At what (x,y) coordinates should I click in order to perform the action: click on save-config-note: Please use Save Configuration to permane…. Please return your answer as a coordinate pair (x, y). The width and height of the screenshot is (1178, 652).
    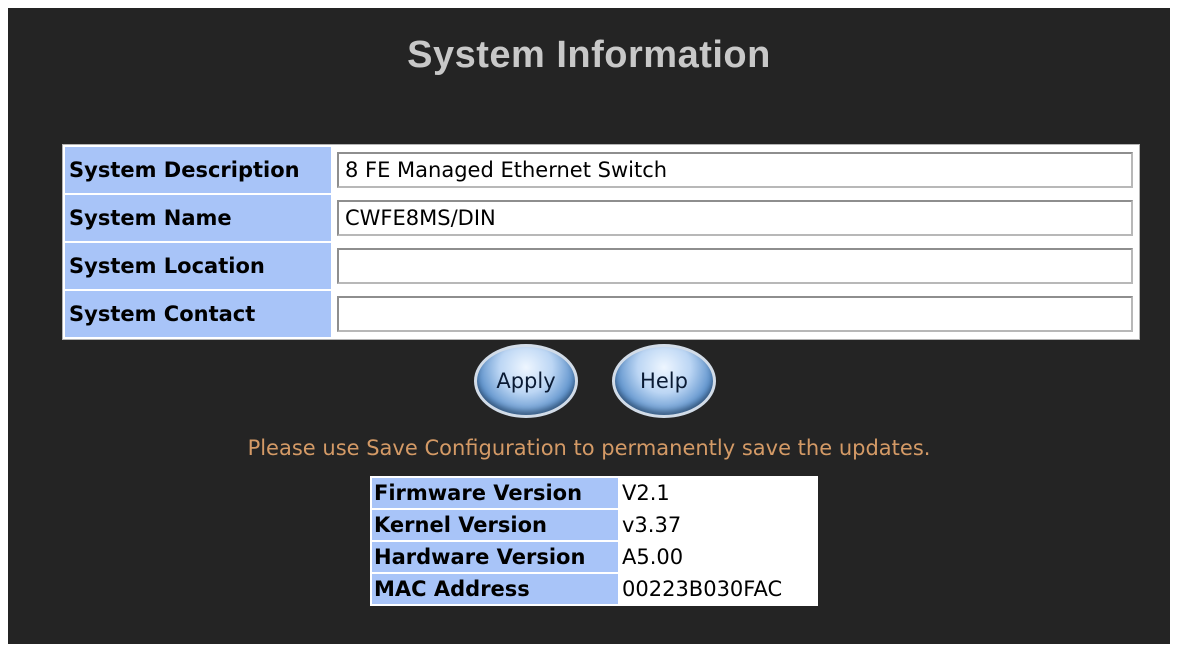
    Looking at the image, I should click on (589, 448).